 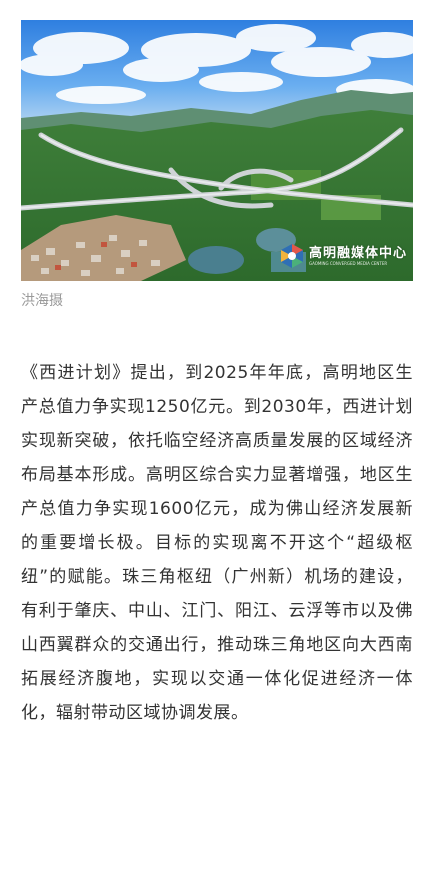 I want to click on watermark-english-text: GAOMING CONVERGED MEDIA CENTER, so click(x=348, y=263).